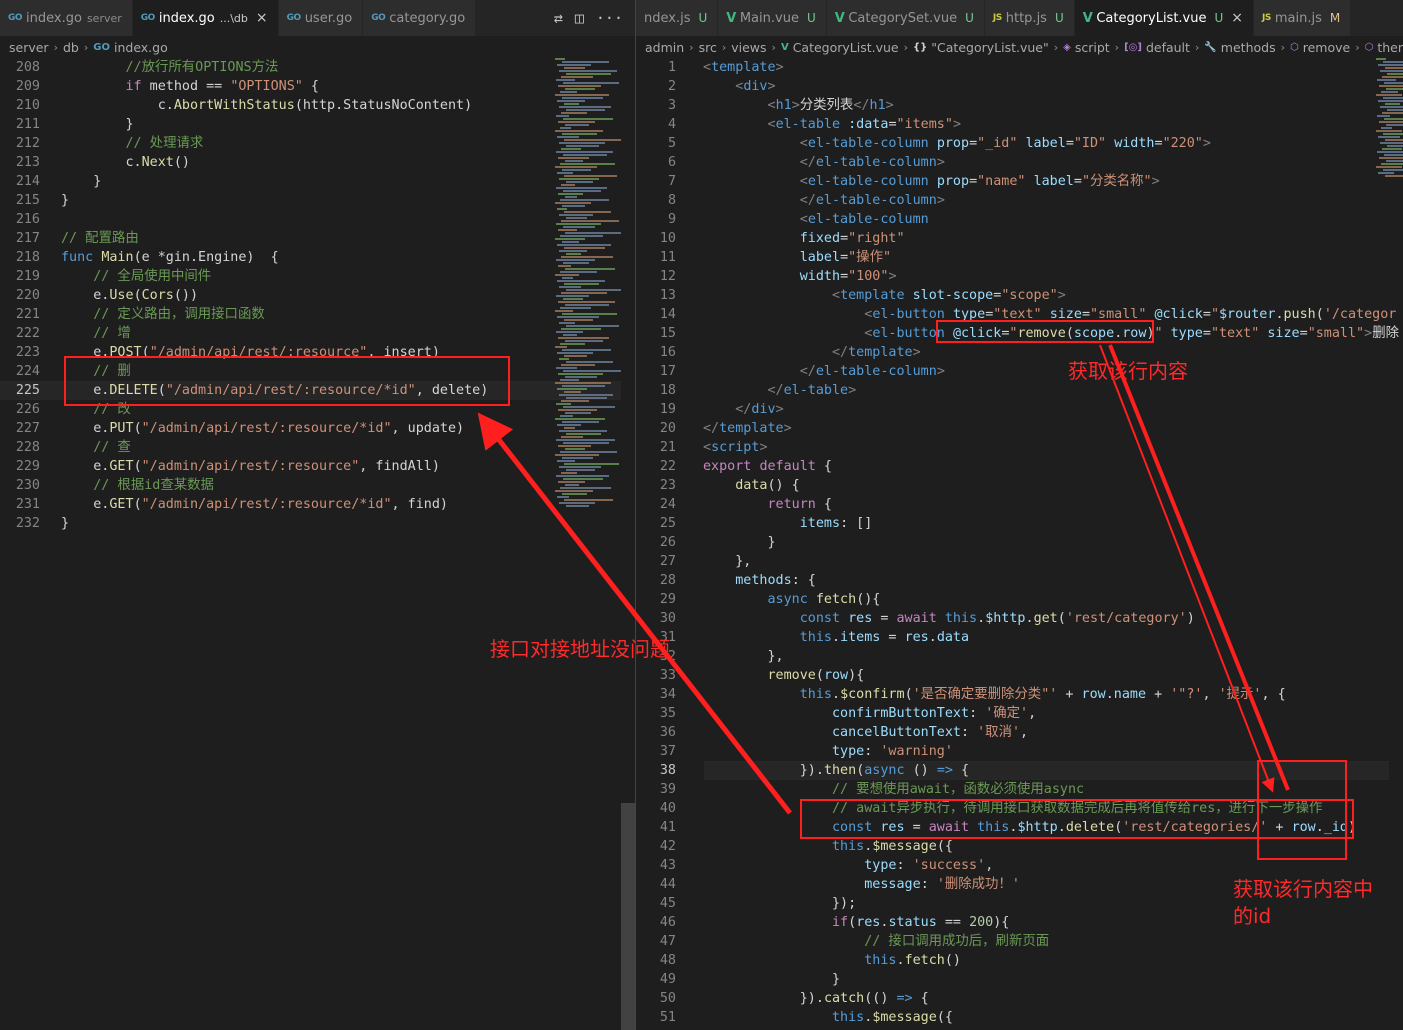  I want to click on left-minimap, so click(590, 293).